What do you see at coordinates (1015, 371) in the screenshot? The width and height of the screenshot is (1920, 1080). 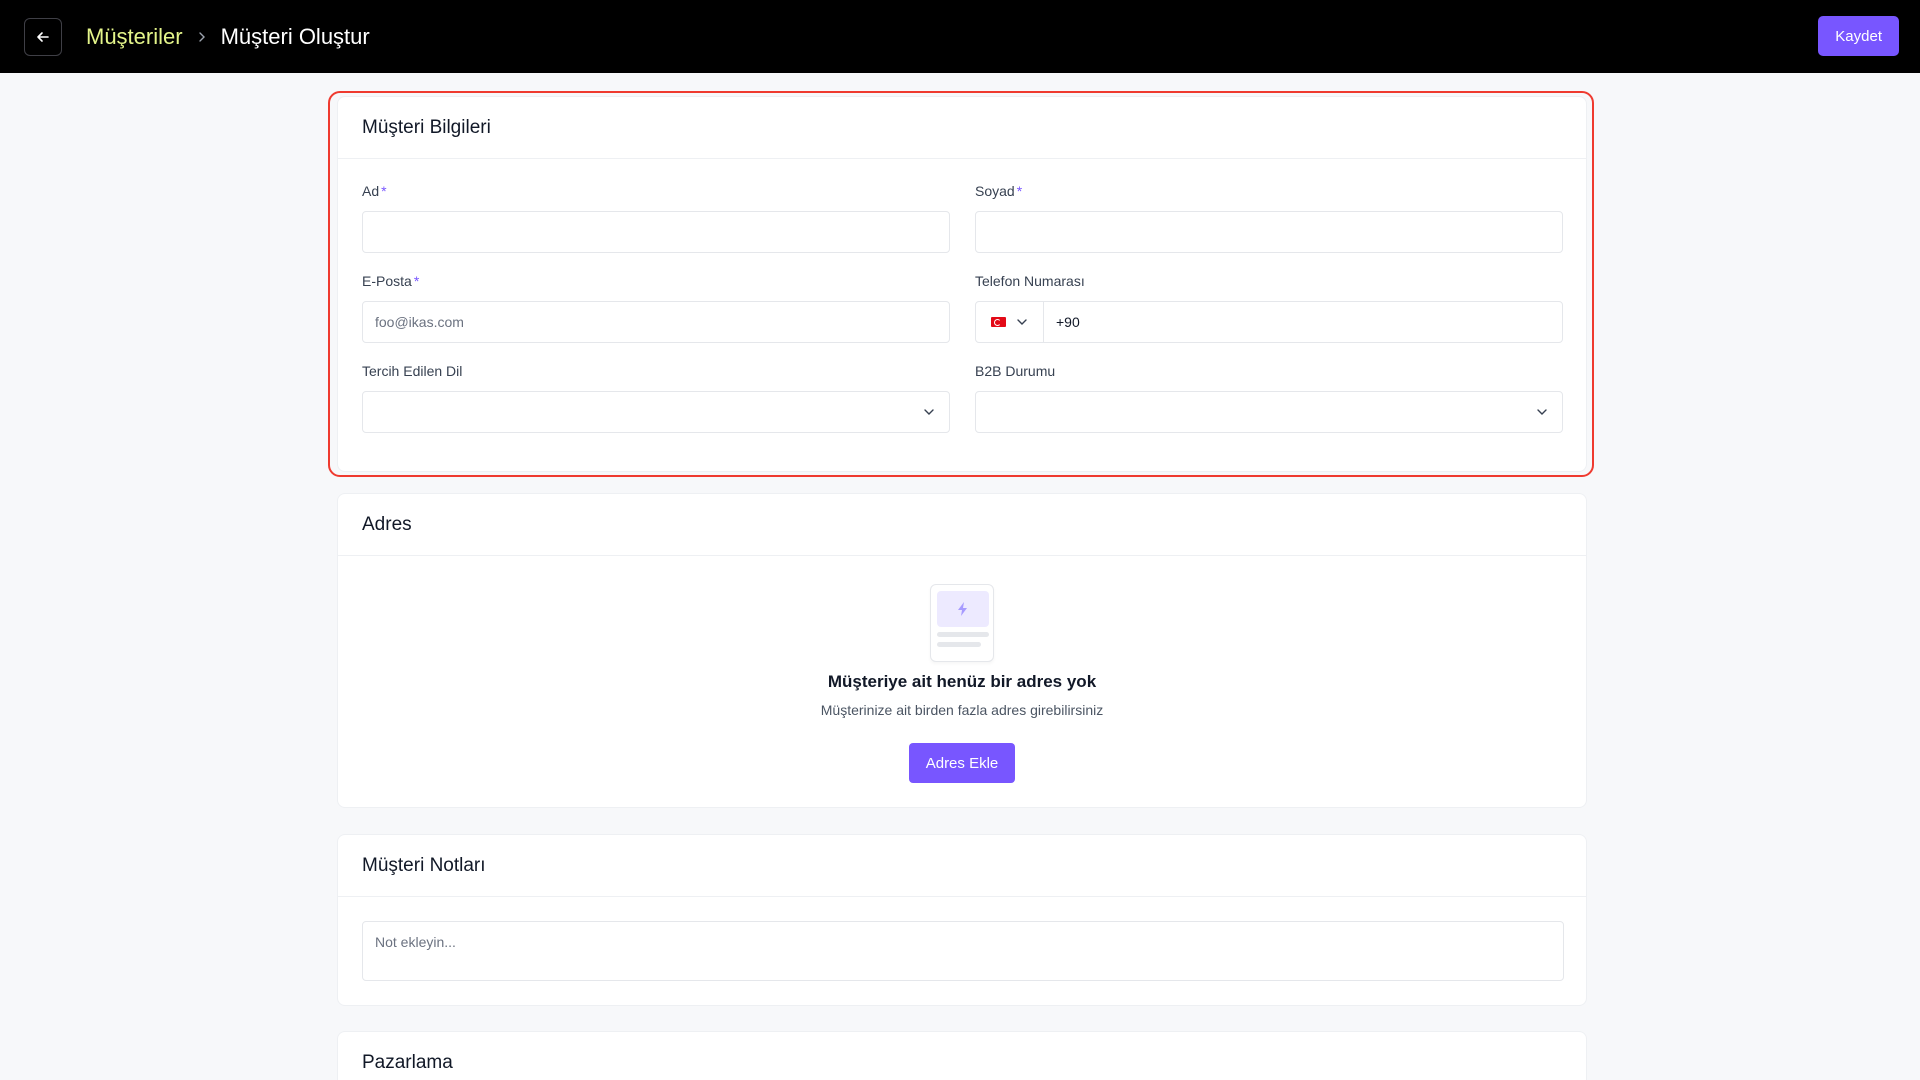 I see `b2b-label: B2B Durumu` at bounding box center [1015, 371].